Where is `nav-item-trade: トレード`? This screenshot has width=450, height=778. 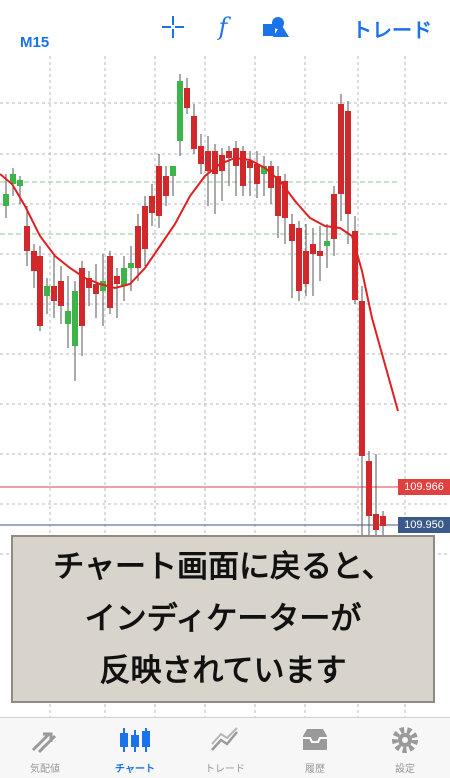 nav-item-trade: トレード is located at coordinates (225, 748).